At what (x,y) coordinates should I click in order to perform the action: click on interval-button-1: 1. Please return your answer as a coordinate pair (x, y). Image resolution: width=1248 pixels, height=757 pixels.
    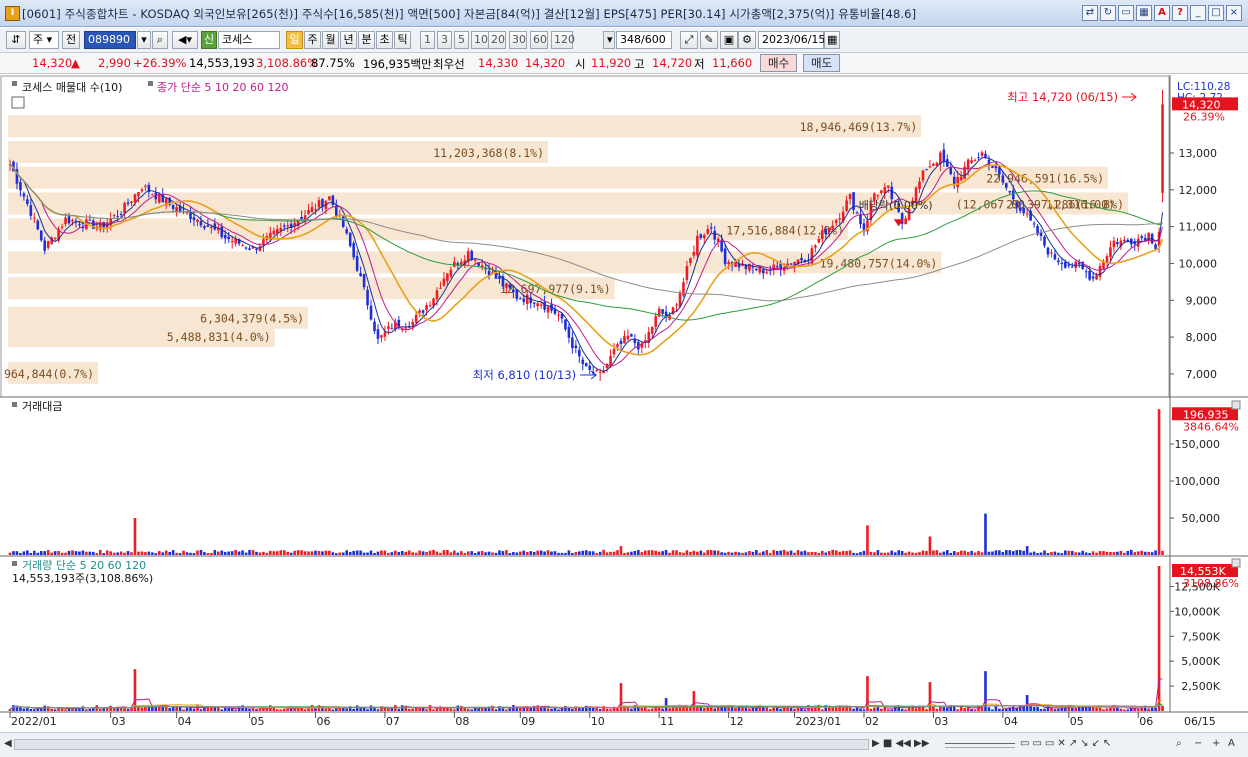
    Looking at the image, I should click on (427, 40).